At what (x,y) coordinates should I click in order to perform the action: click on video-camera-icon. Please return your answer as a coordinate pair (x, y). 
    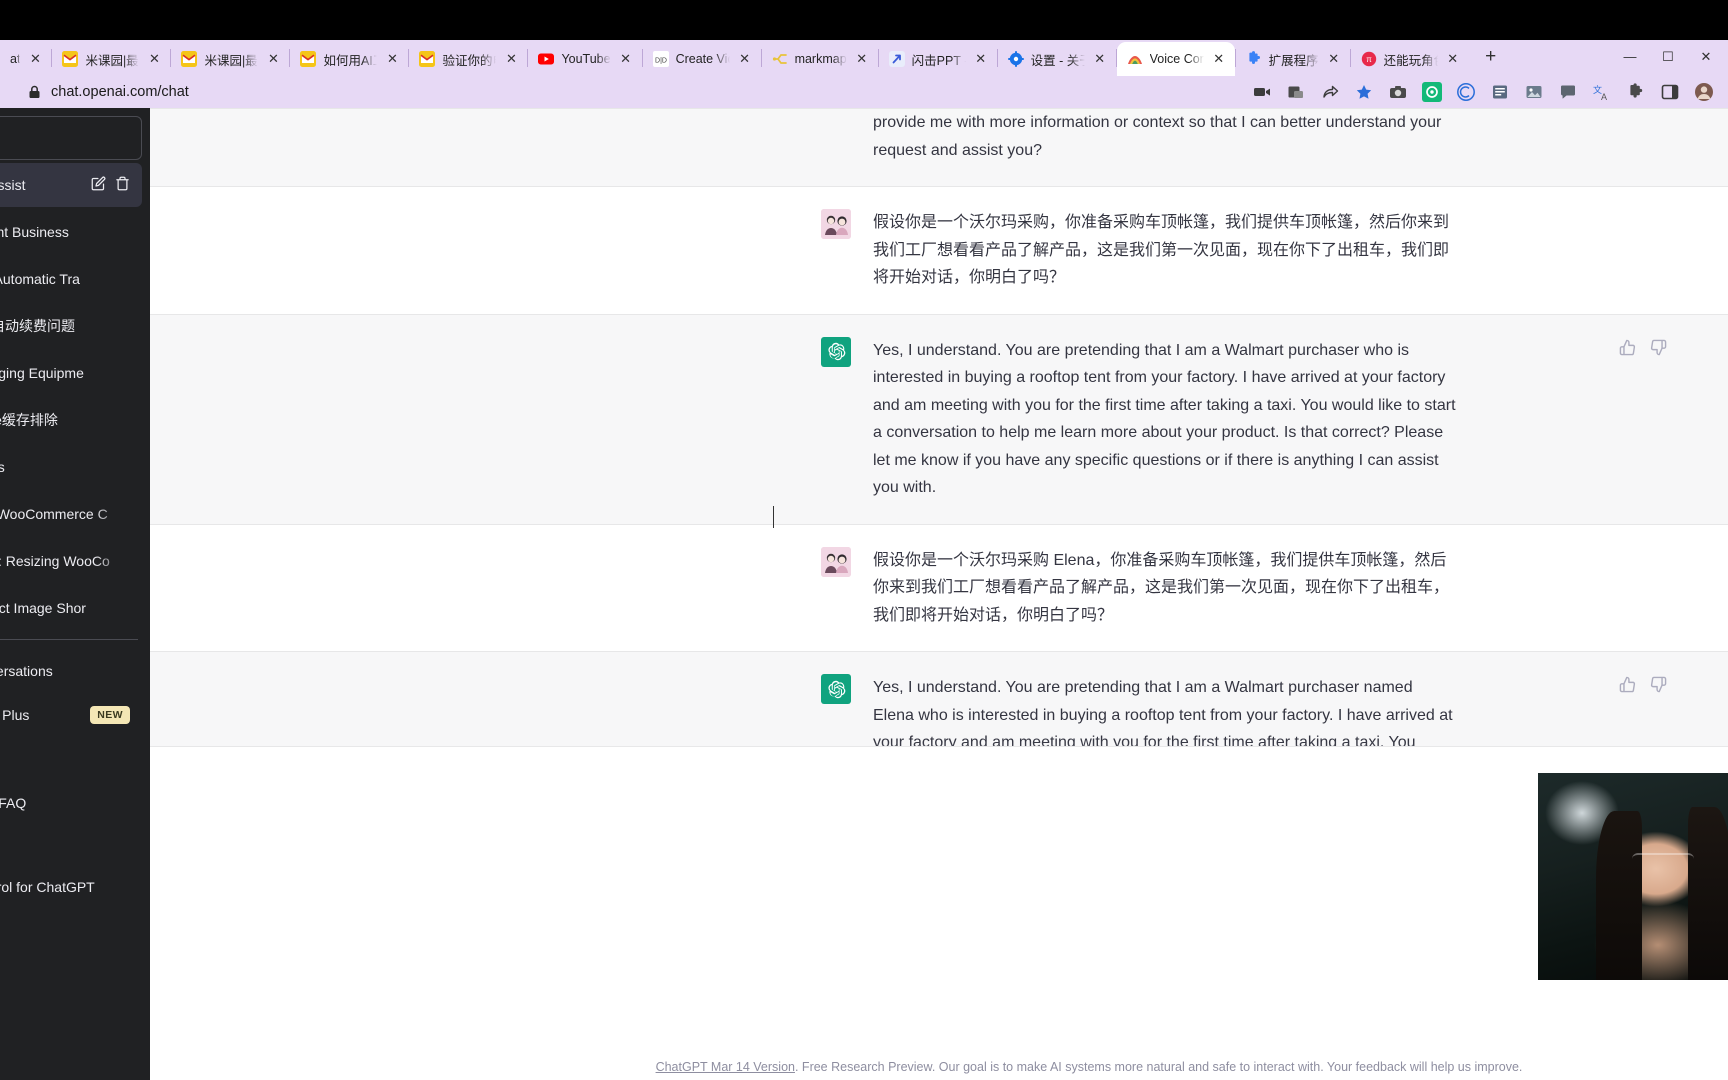
    Looking at the image, I should click on (1262, 92).